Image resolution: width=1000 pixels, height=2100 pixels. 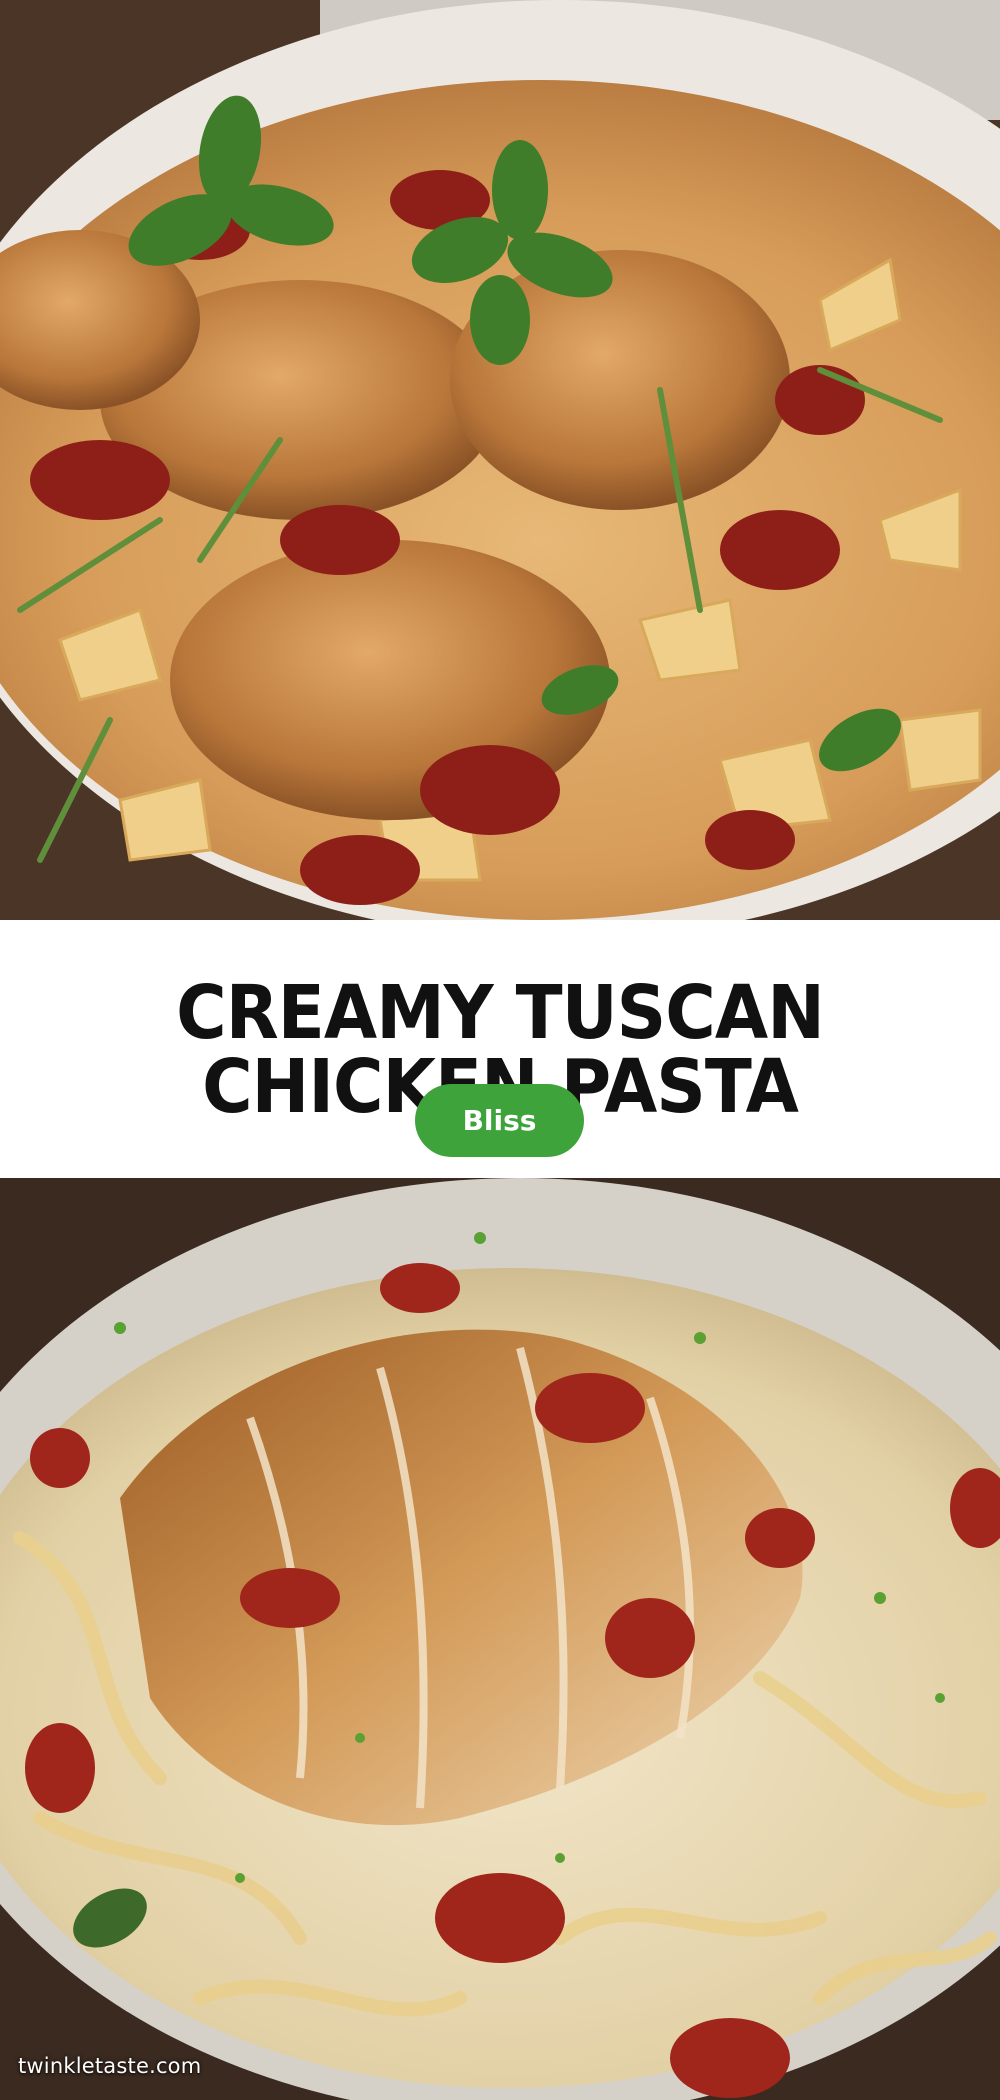 I want to click on site-watermark: twinkletaste.com, so click(x=110, y=2066).